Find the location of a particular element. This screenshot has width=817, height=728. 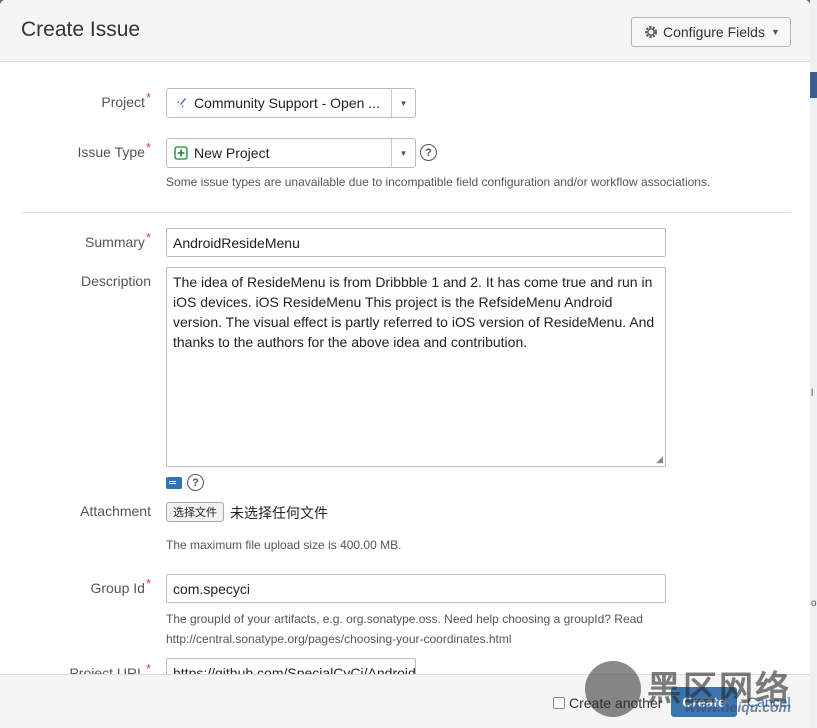

issue-type-value: New Project is located at coordinates (232, 153).